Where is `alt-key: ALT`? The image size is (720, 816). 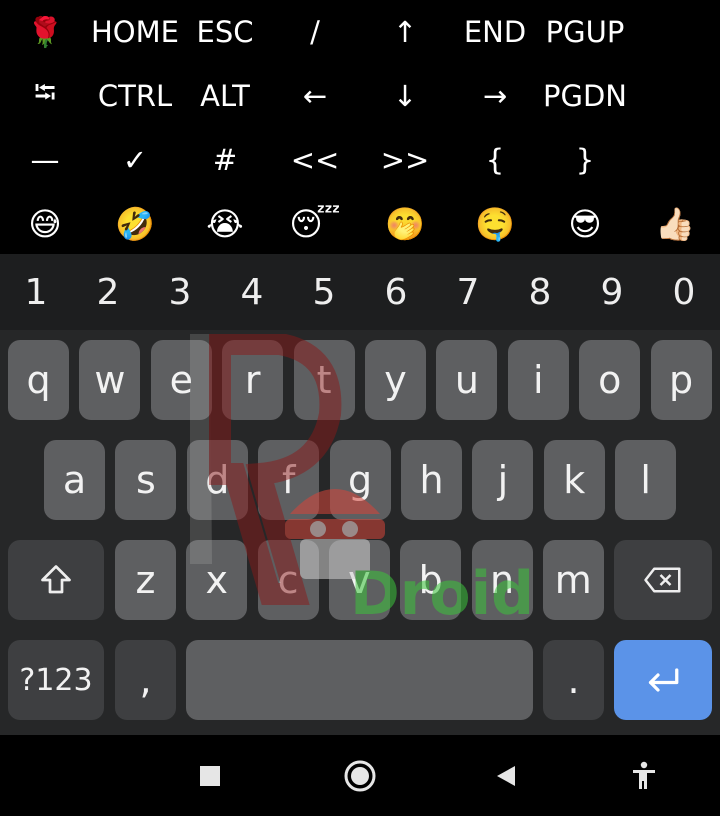 alt-key: ALT is located at coordinates (225, 96).